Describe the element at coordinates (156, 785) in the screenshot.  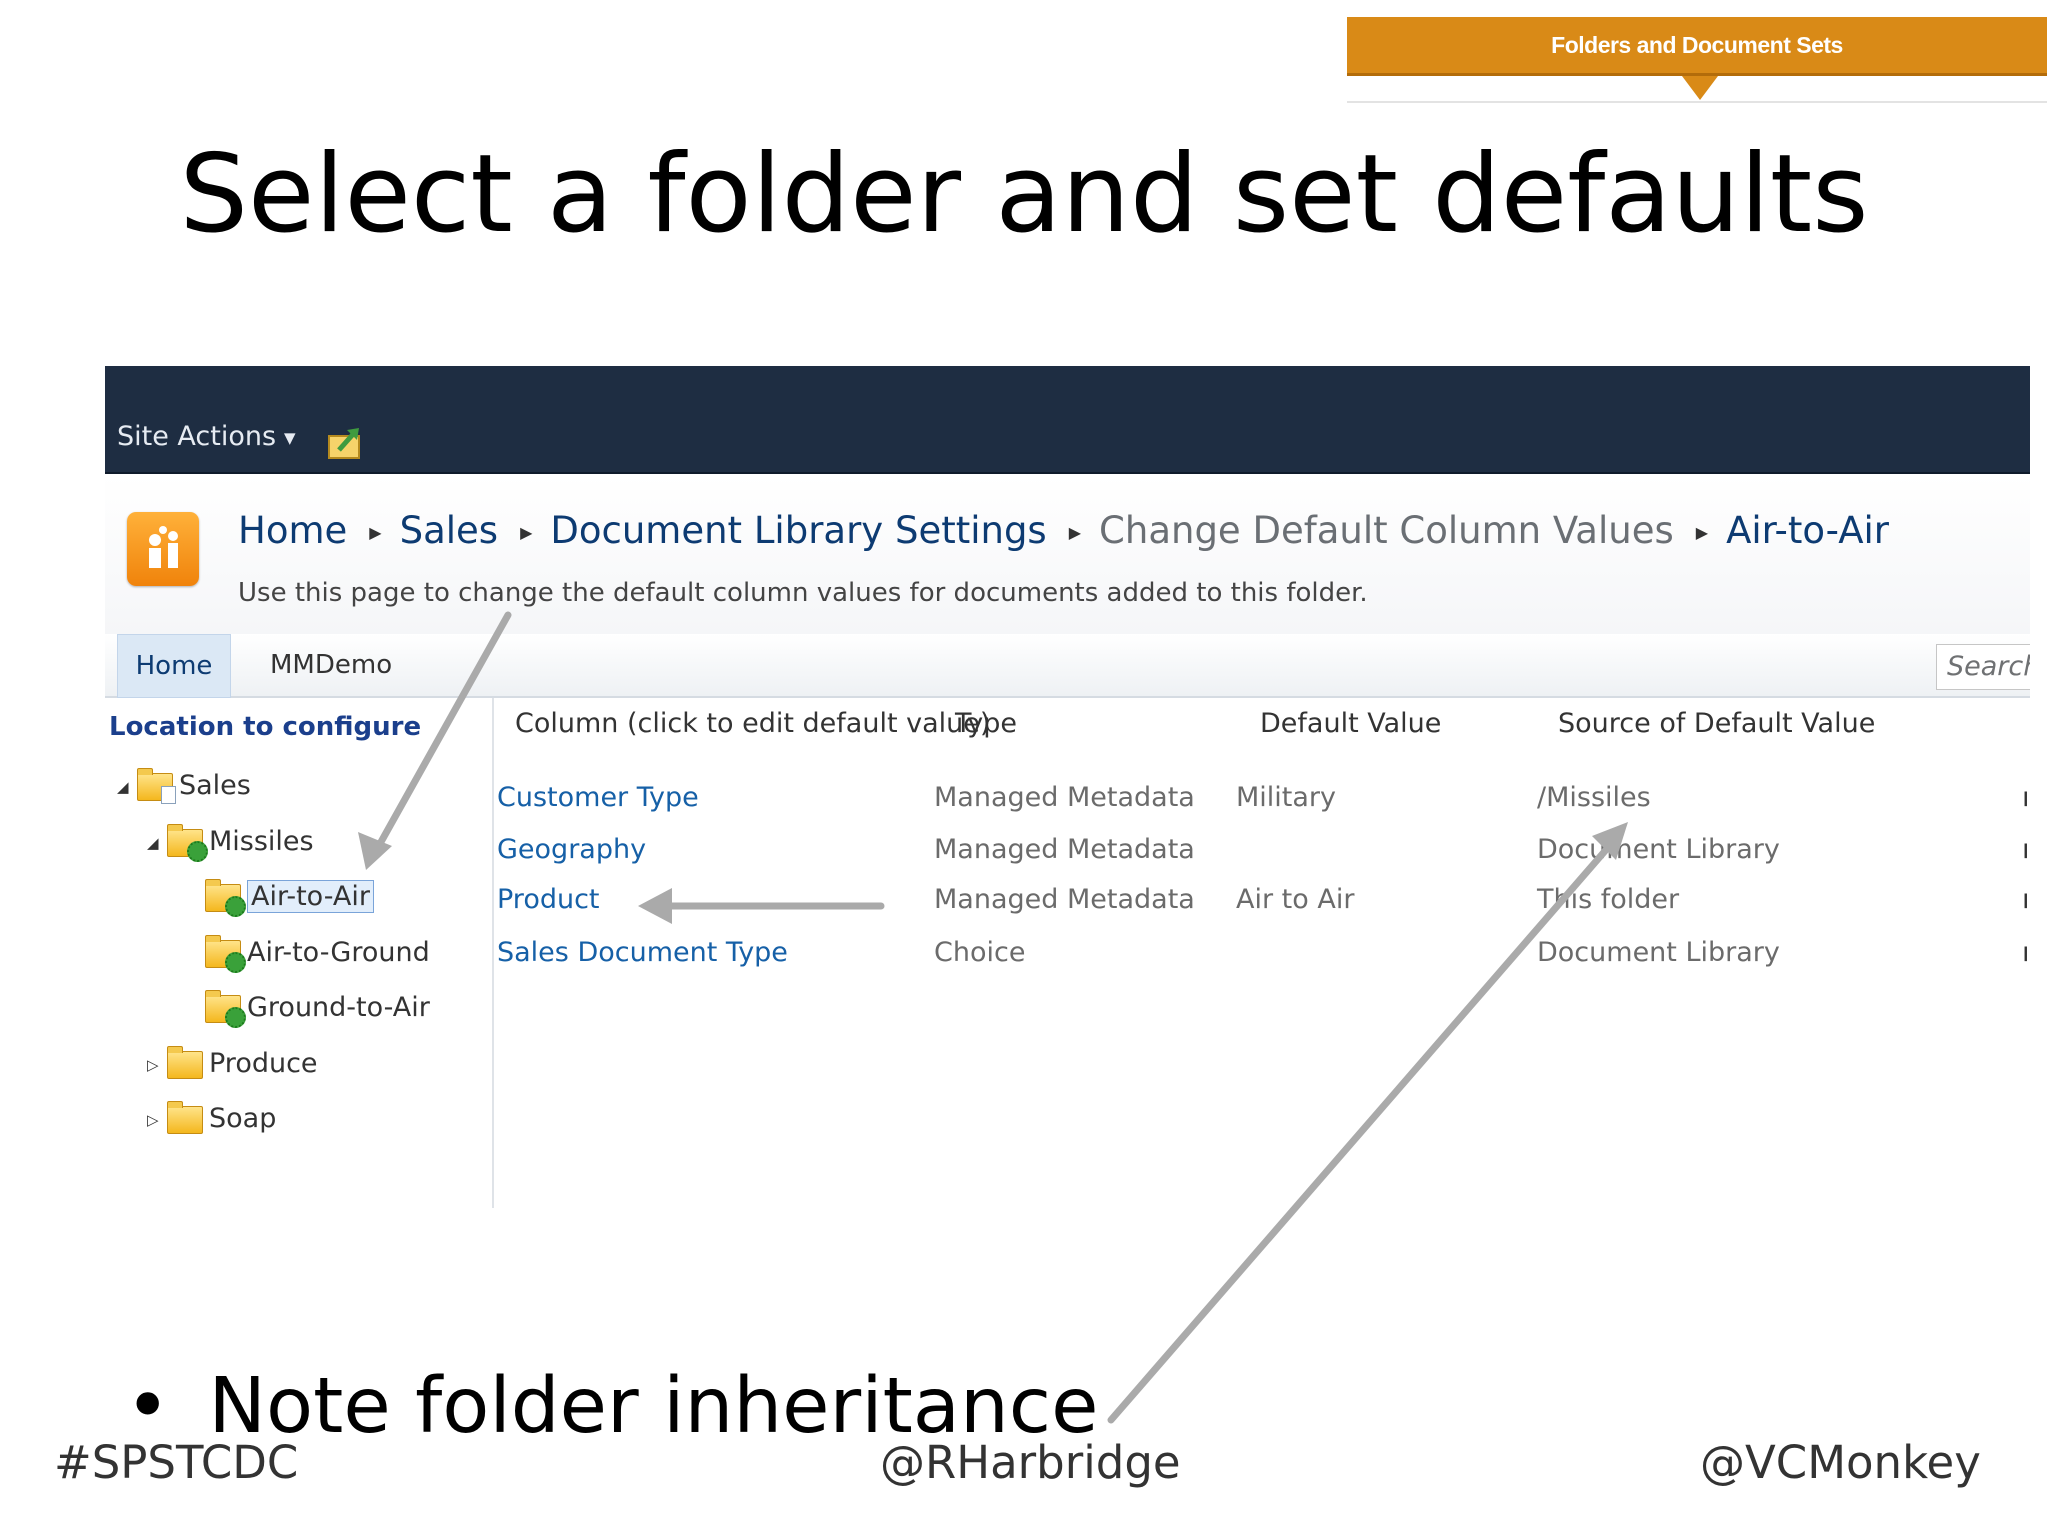
I see `document-library-icon` at that location.